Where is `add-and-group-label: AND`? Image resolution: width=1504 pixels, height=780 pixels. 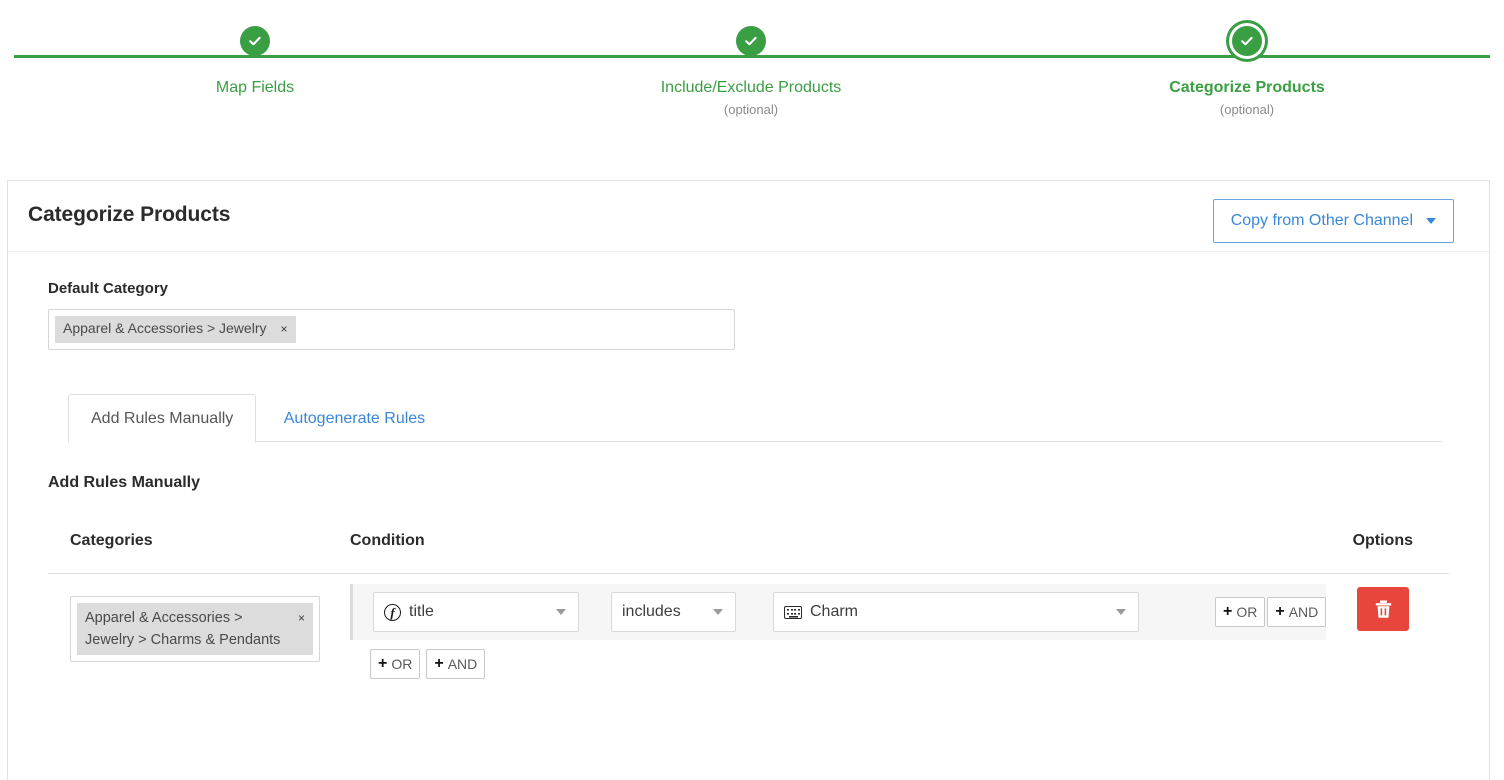 add-and-group-label: AND is located at coordinates (462, 664).